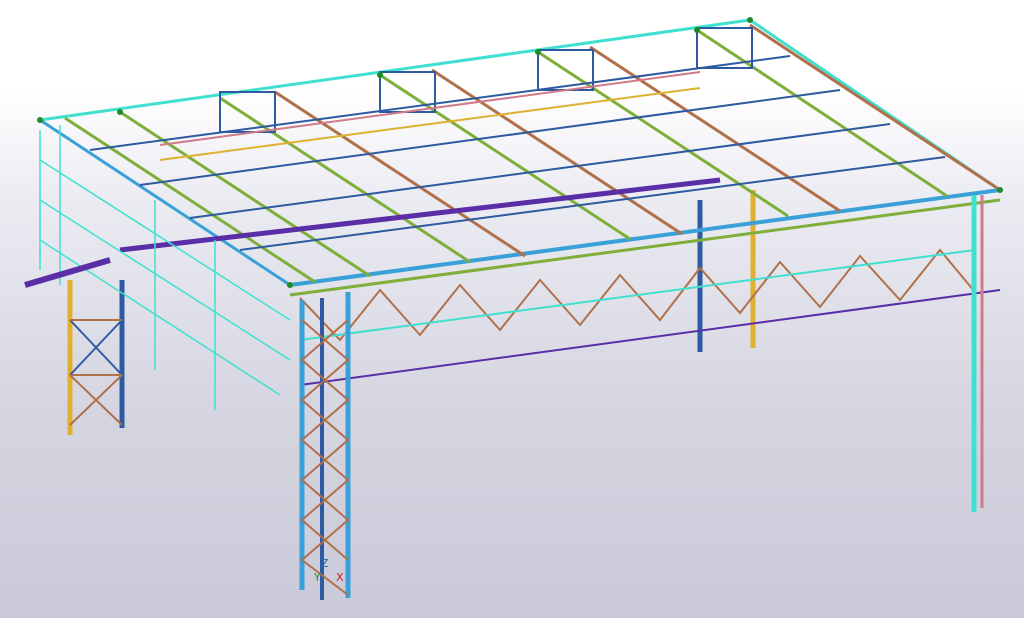 Image resolution: width=1024 pixels, height=622 pixels. What do you see at coordinates (325, 563) in the screenshot?
I see `axis-z-label: Z` at bounding box center [325, 563].